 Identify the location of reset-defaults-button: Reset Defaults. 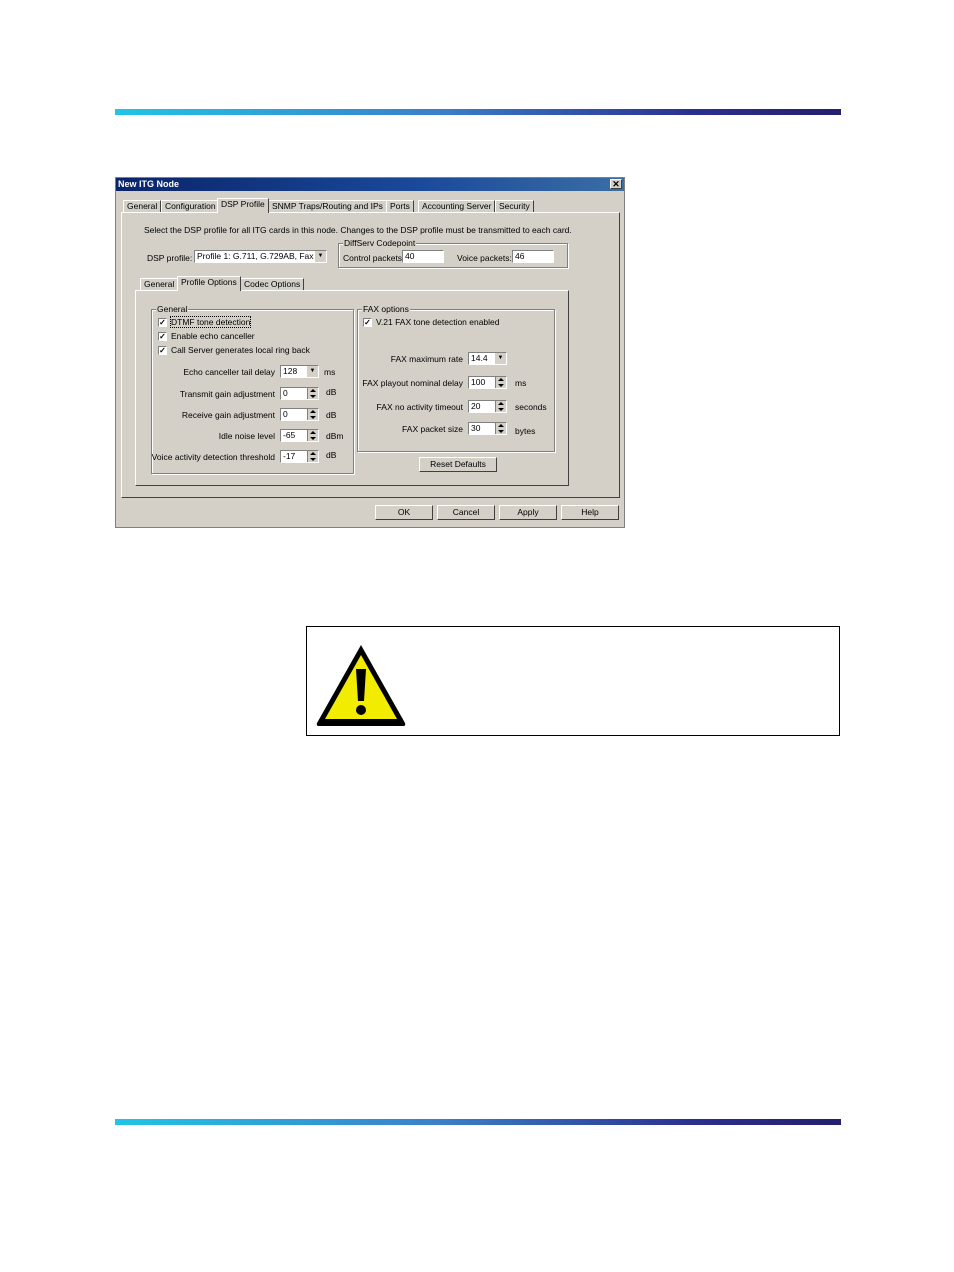
(458, 464).